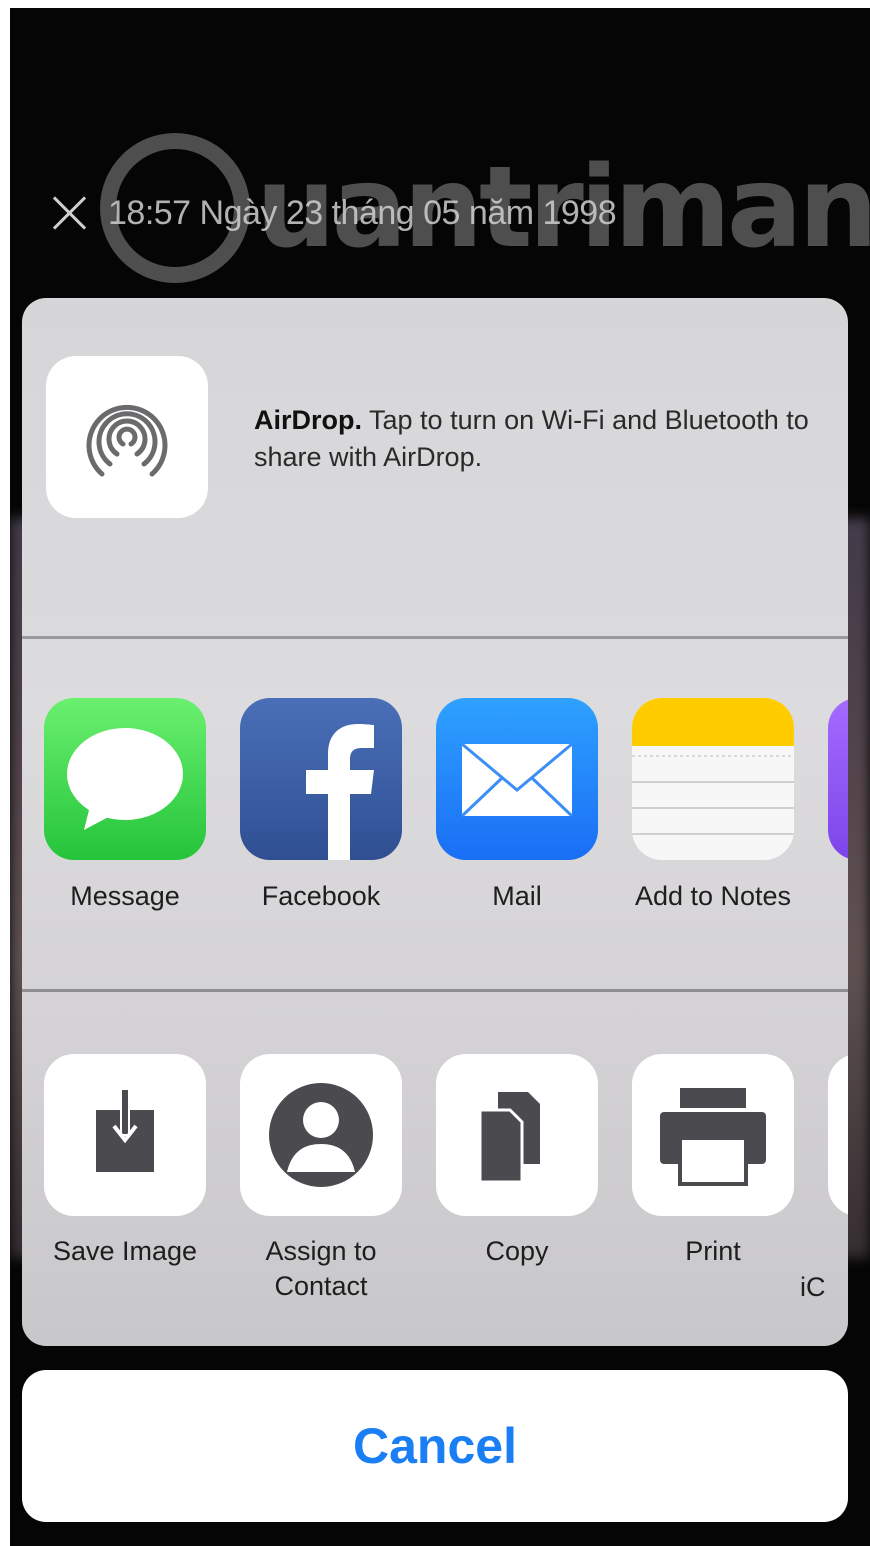  I want to click on message-app-button, so click(125, 779).